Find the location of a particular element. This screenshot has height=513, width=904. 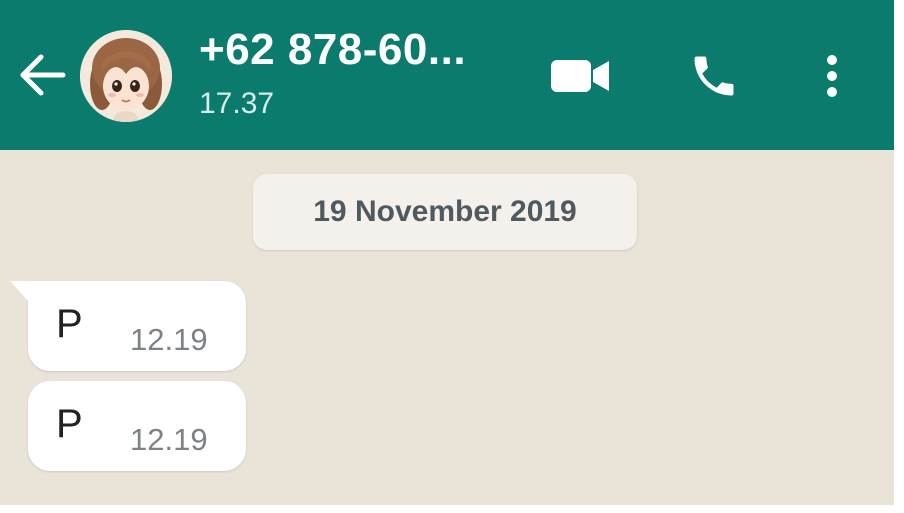

voice-call-button is located at coordinates (714, 76).